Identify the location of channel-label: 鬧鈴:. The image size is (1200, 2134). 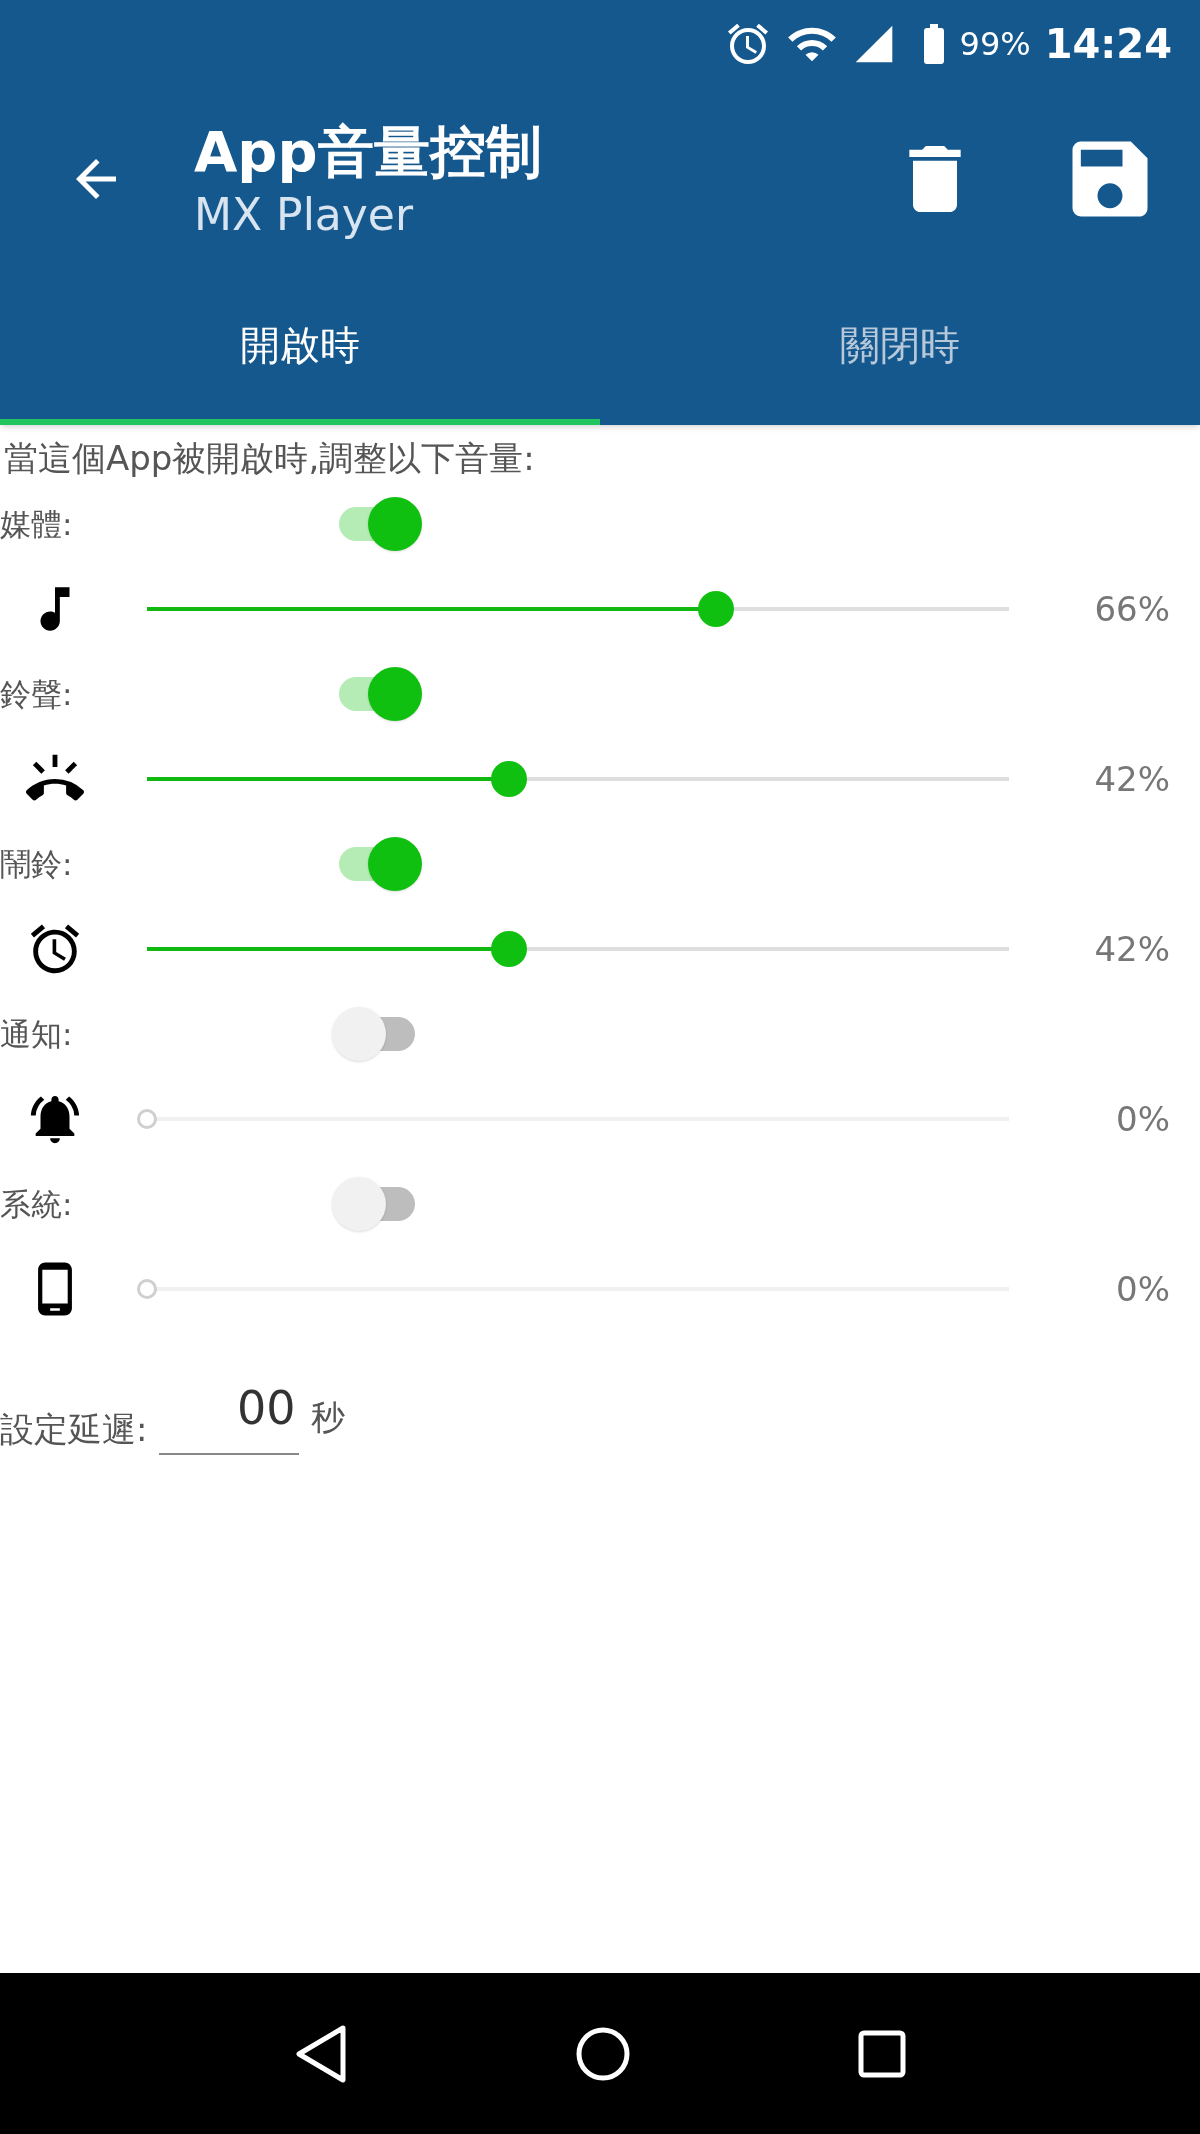
(37, 864).